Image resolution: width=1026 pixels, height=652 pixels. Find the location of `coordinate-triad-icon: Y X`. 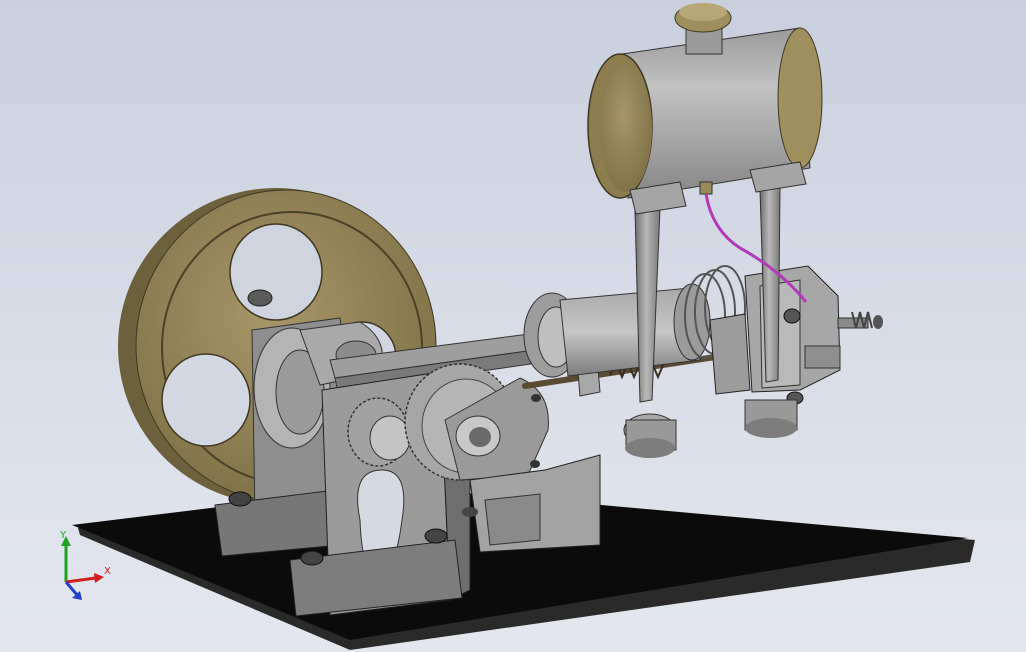

coordinate-triad-icon: Y X is located at coordinates (79, 570).